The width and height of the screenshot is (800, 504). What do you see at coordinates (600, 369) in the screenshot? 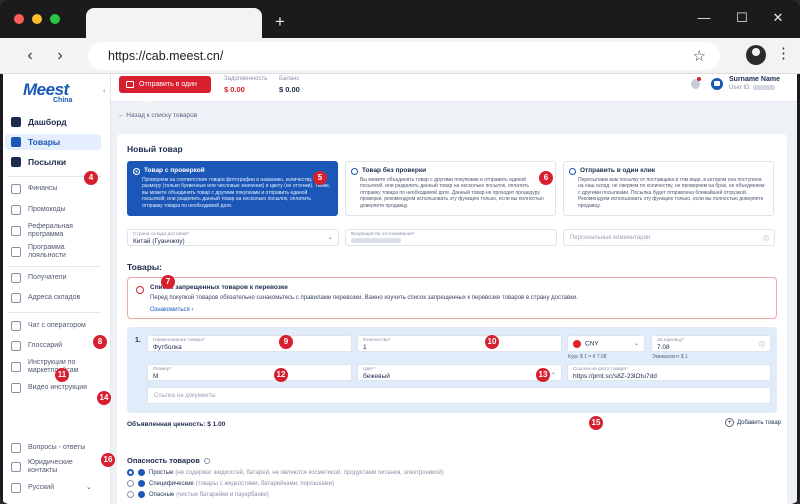
I see `field-caption: Ссылка на фото товара*` at bounding box center [600, 369].